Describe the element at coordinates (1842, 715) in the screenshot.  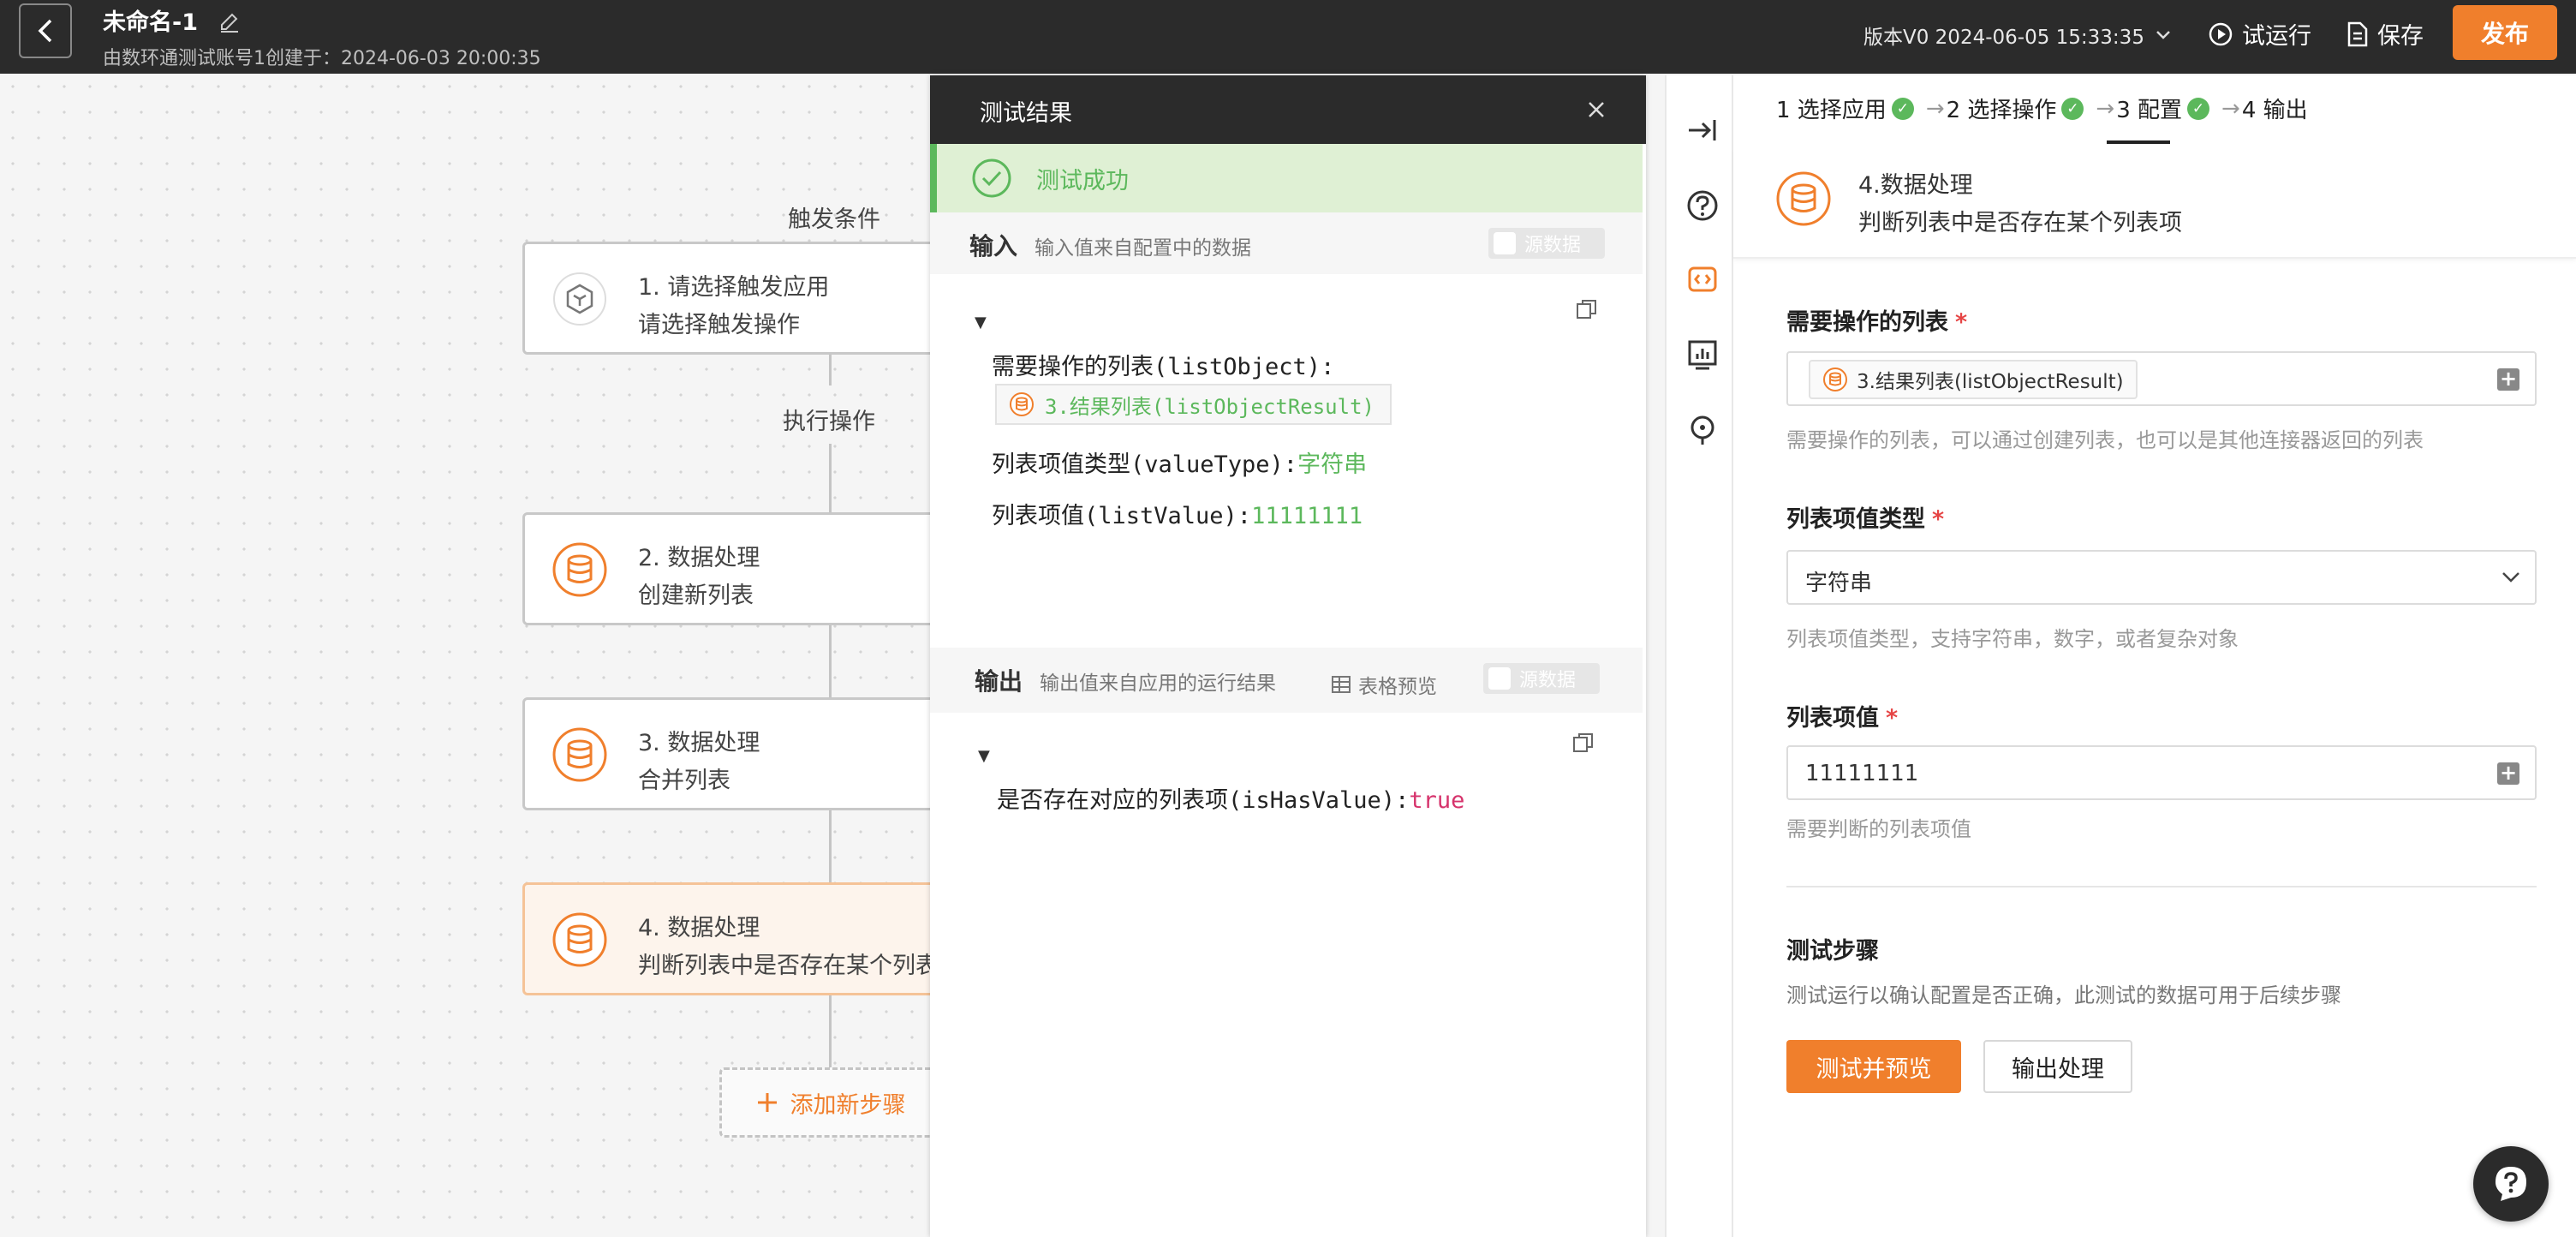
I see `value-field-label: 列表项值 *` at that location.